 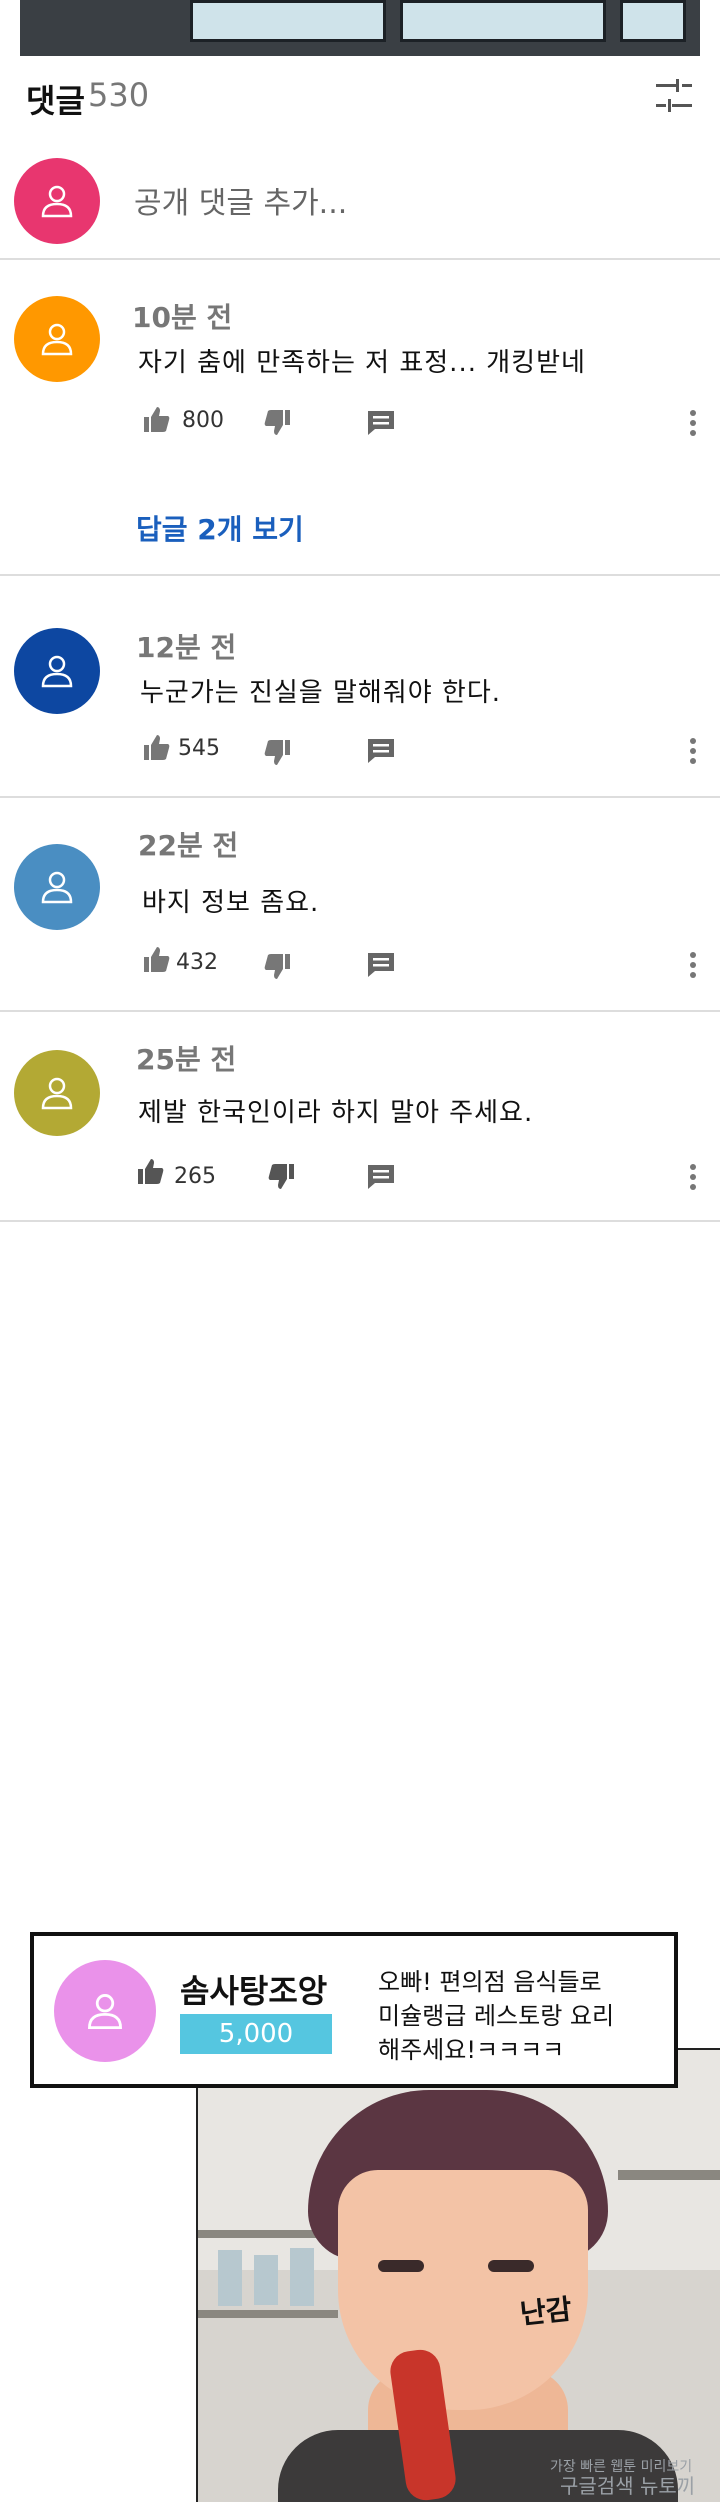 What do you see at coordinates (336, 1113) in the screenshot?
I see `comment-text: 제발 한국인이라 하지 말아 주세요.` at bounding box center [336, 1113].